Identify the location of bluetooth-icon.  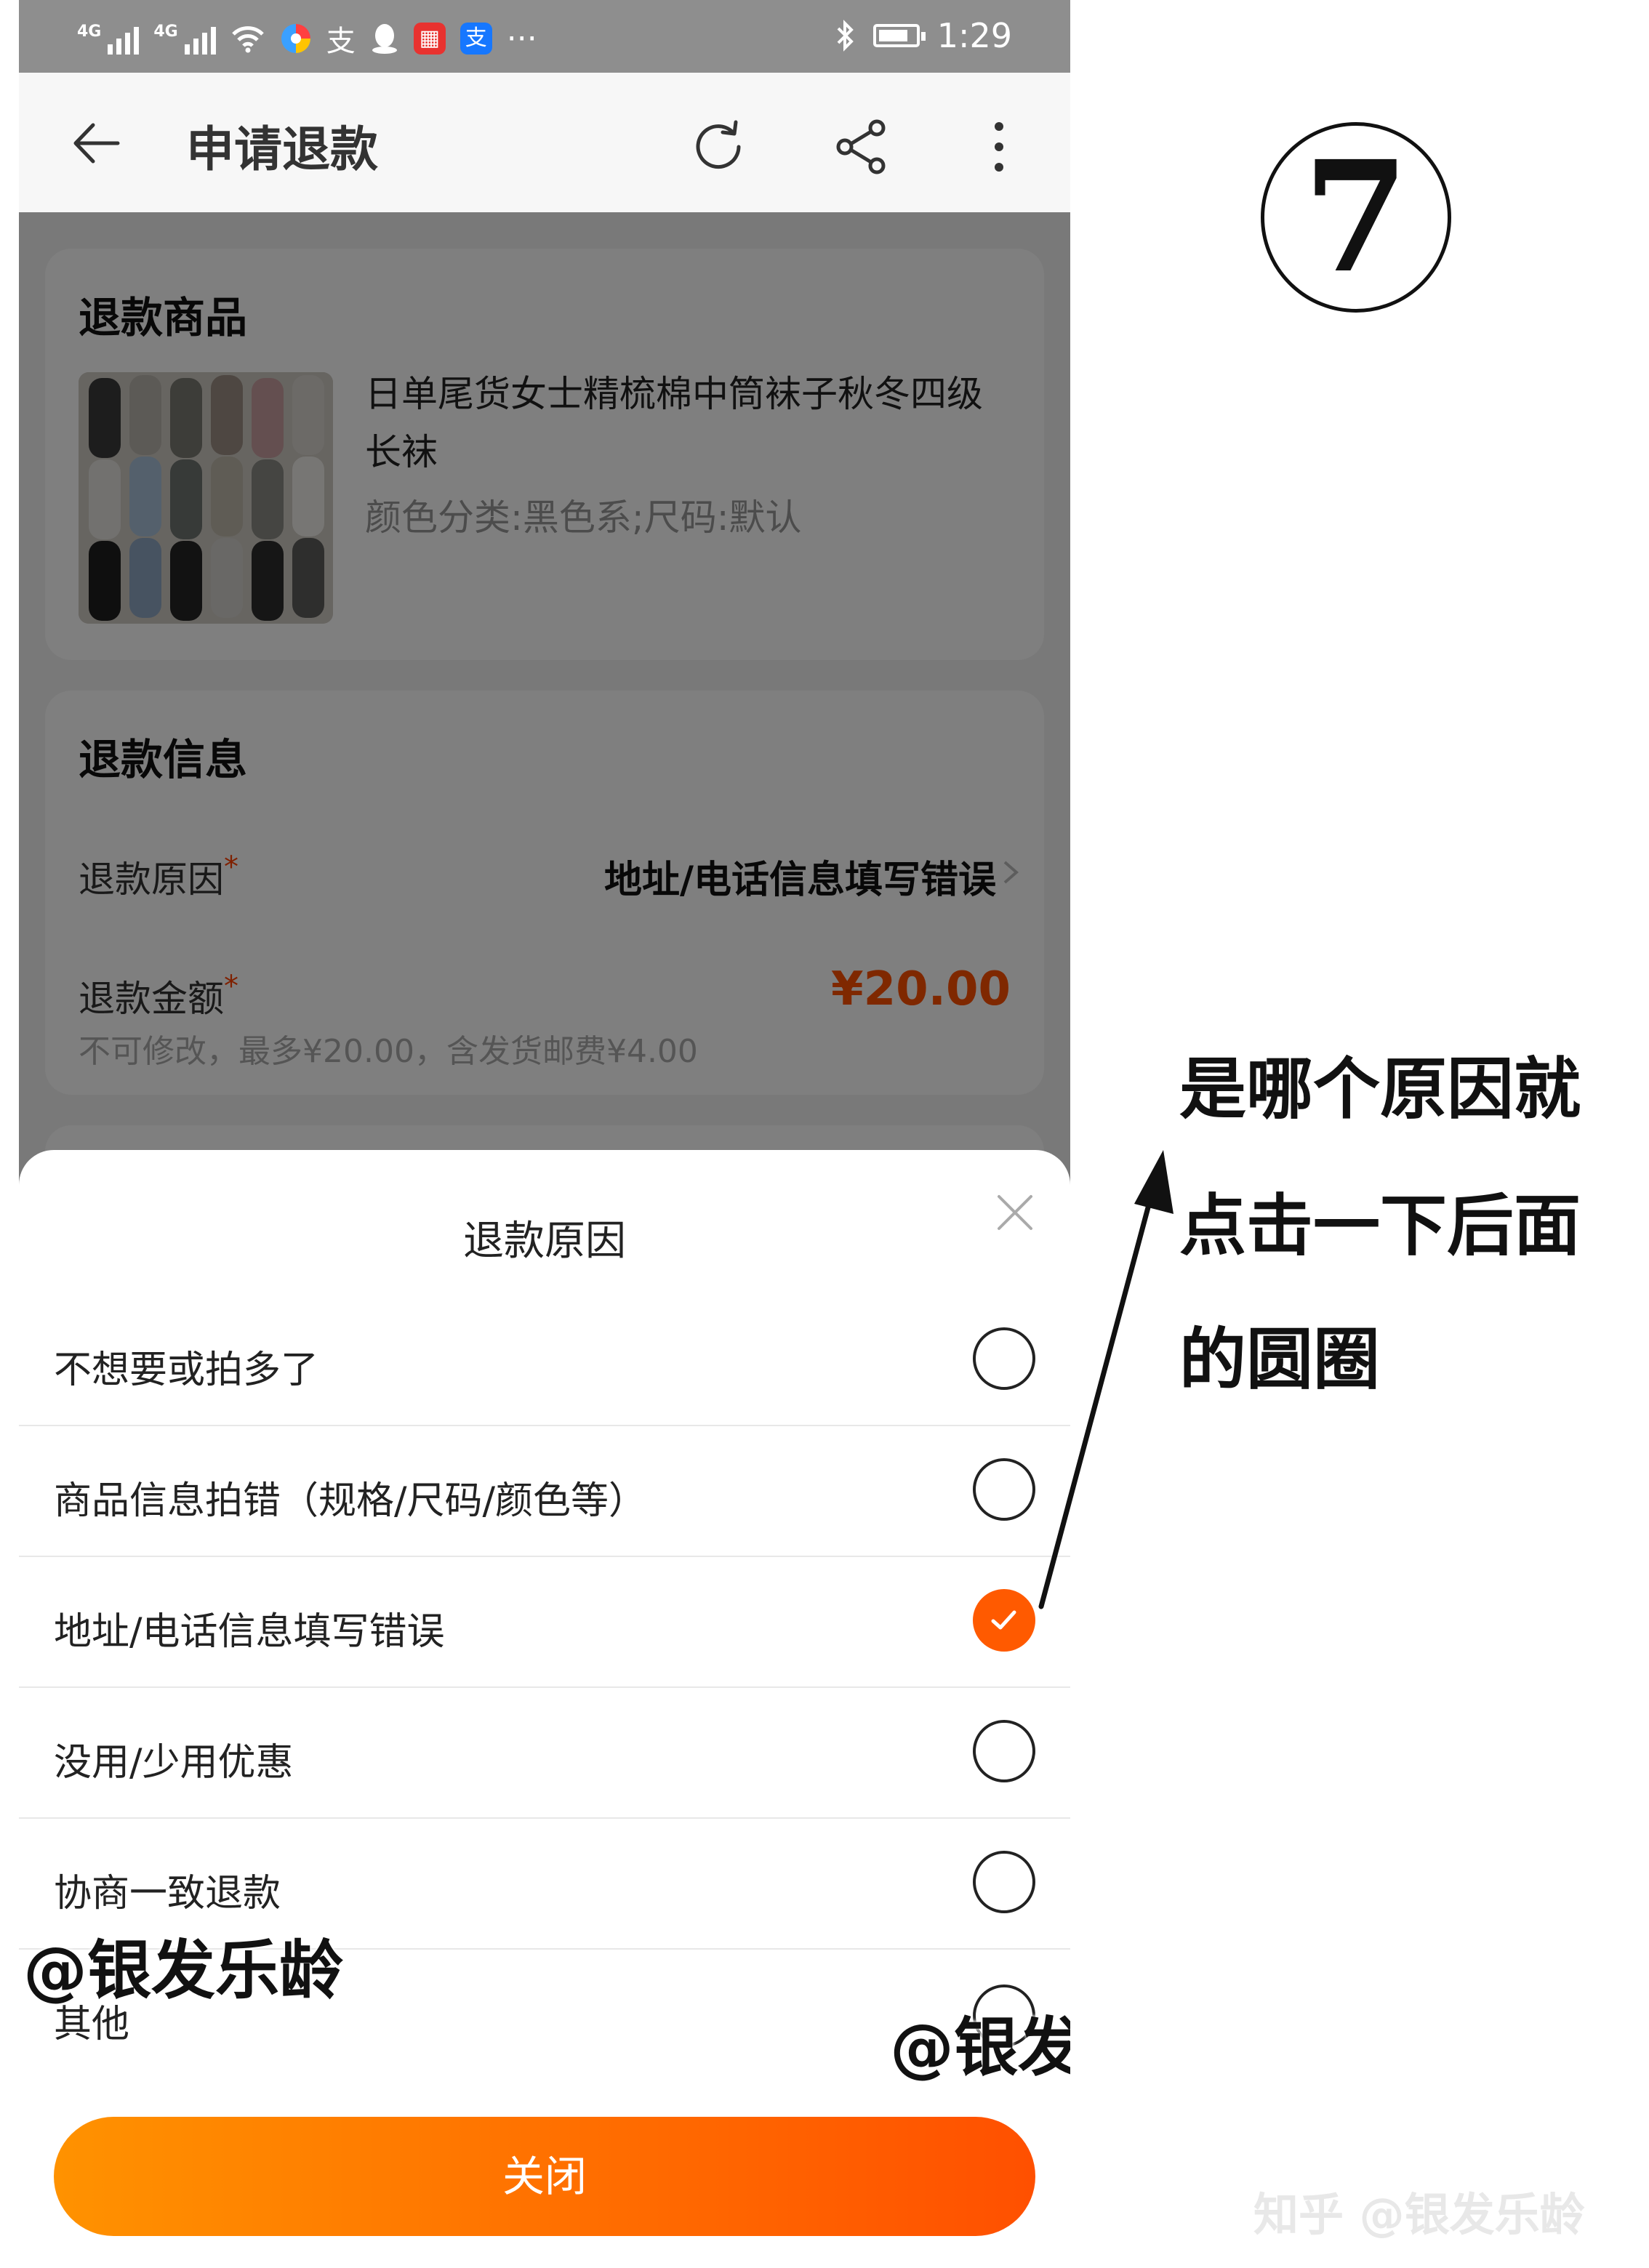
(845, 36).